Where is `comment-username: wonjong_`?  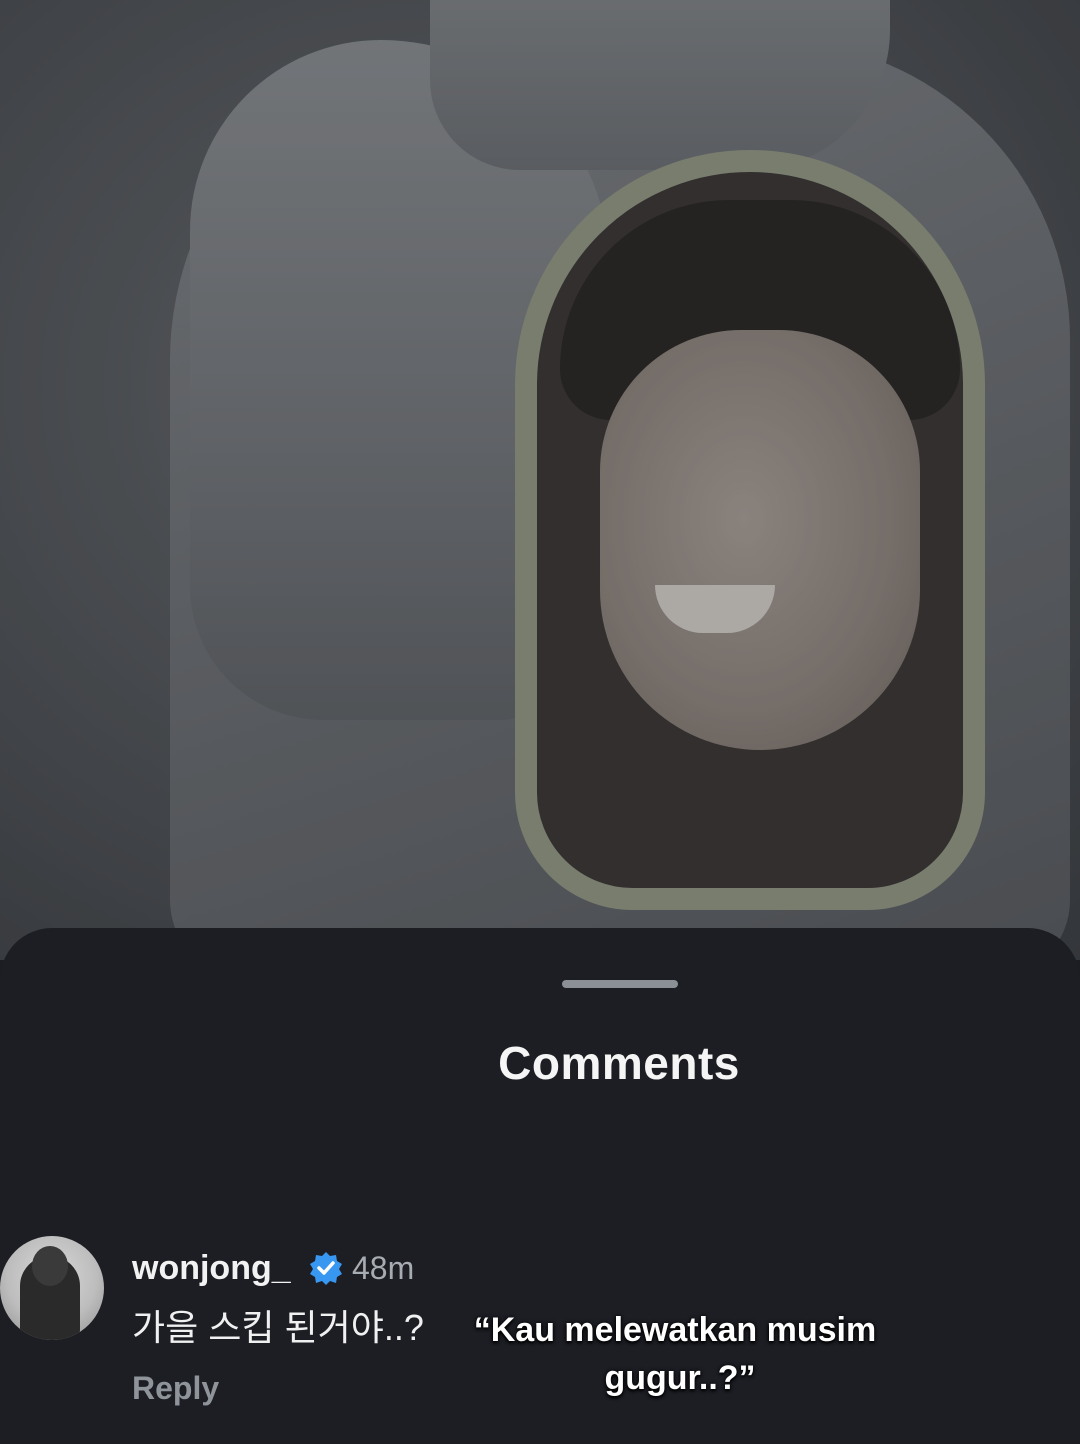 comment-username: wonjong_ is located at coordinates (211, 1268).